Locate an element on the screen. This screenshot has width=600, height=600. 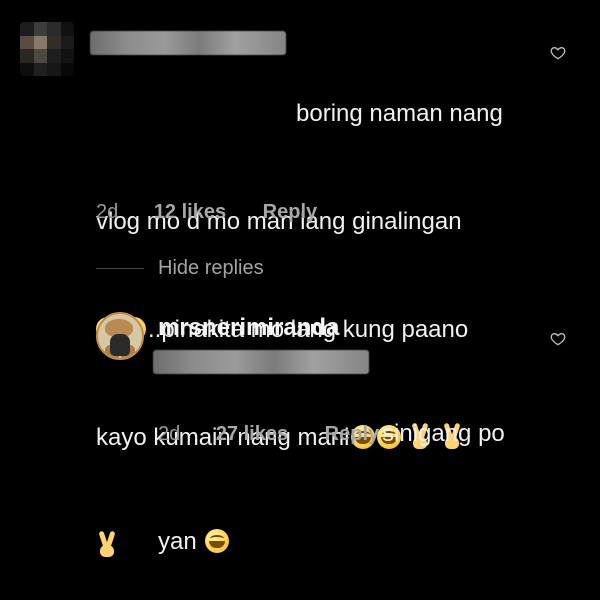
victory-hand-icon is located at coordinates (107, 544).